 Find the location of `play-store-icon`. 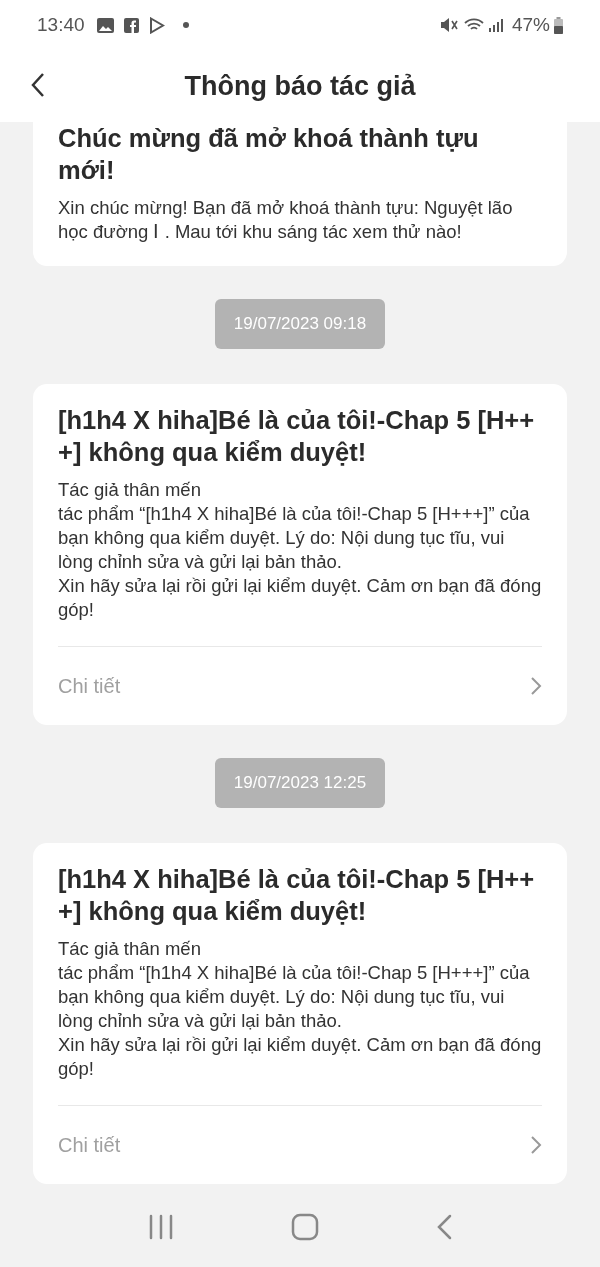

play-store-icon is located at coordinates (156, 25).